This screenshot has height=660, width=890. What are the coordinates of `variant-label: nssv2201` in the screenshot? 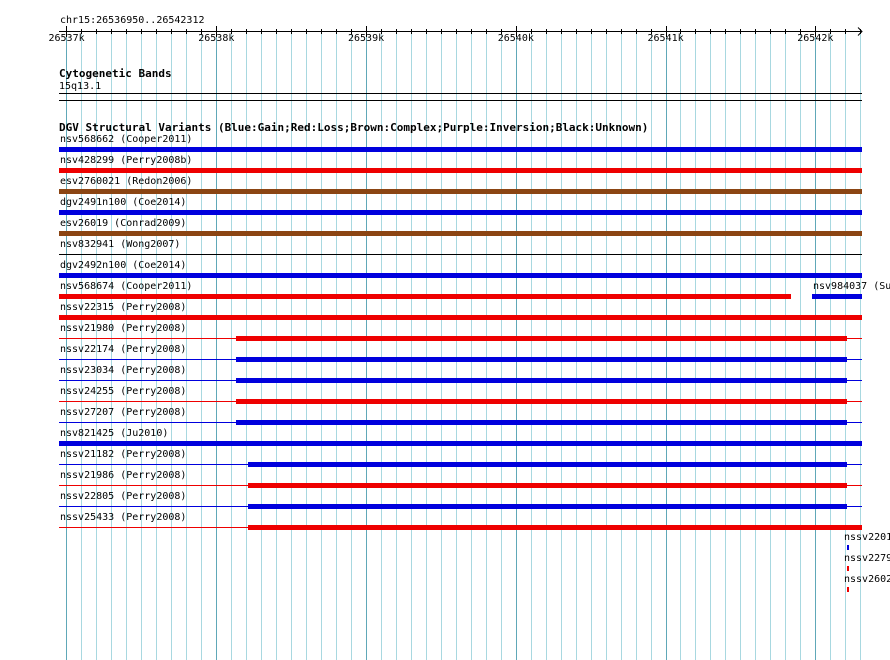 It's located at (867, 538).